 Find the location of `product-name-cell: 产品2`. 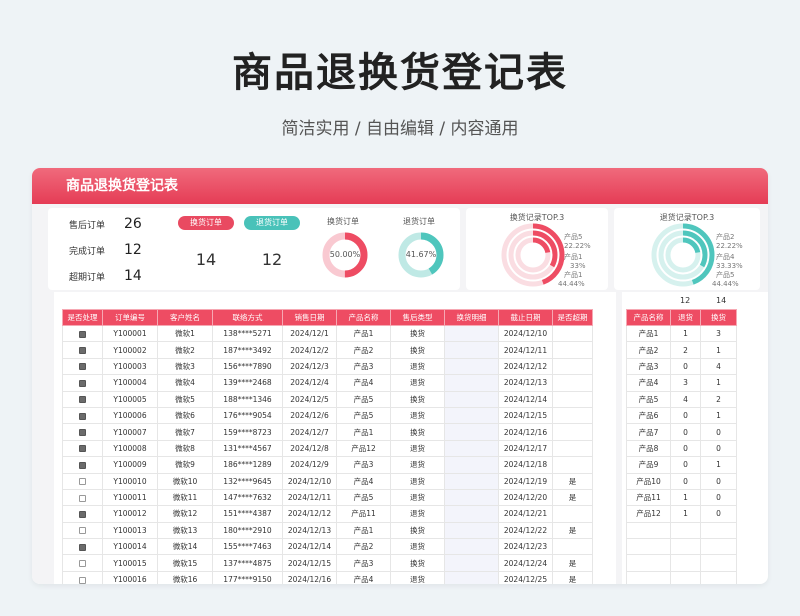

product-name-cell: 产品2 is located at coordinates (648, 350).